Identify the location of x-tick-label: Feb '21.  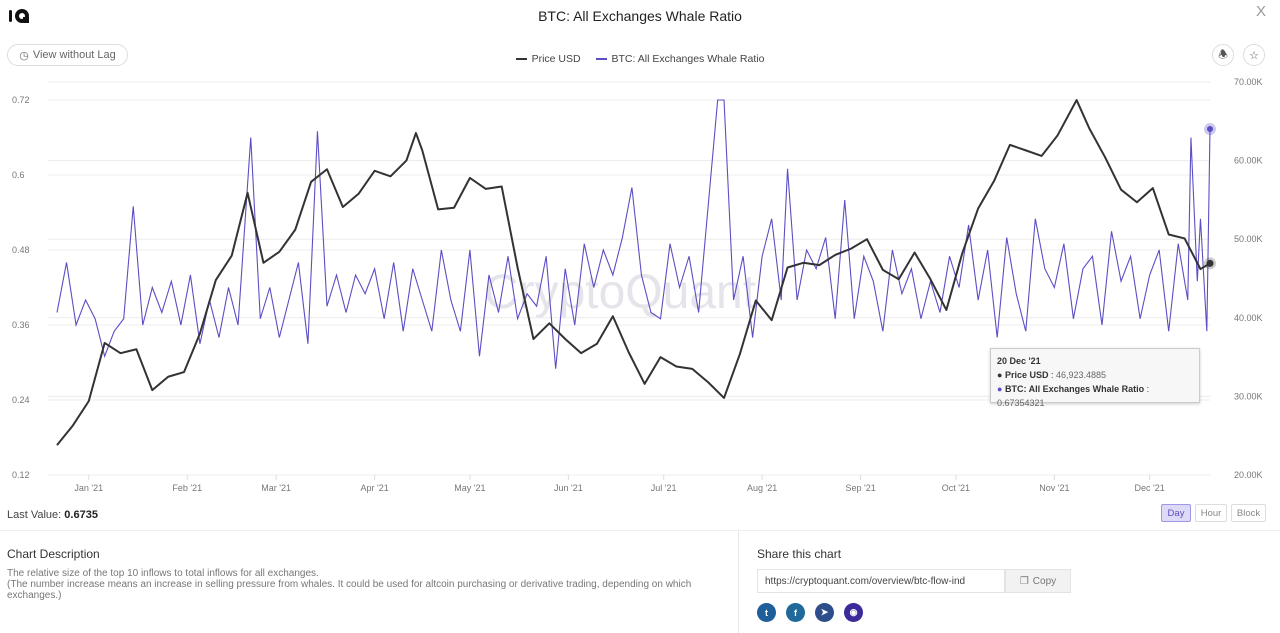
(187, 488).